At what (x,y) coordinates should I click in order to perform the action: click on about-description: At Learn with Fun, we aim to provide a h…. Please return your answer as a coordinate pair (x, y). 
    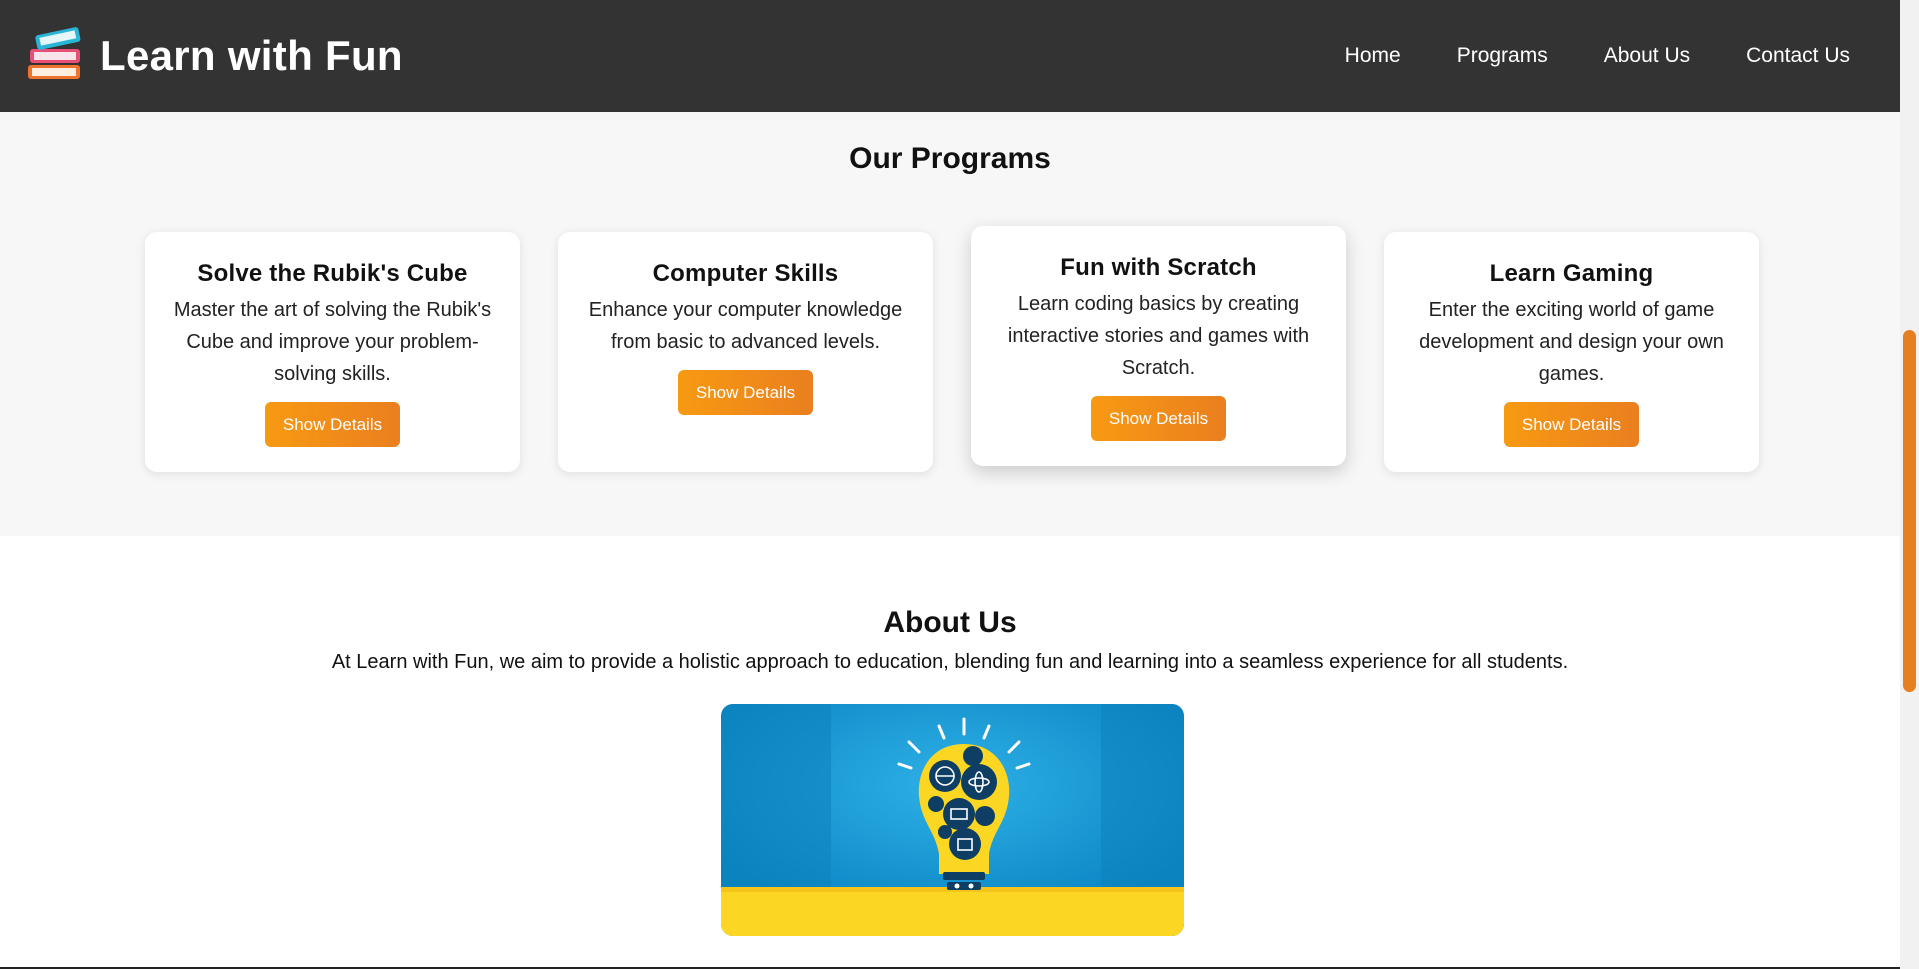
    Looking at the image, I should click on (950, 662).